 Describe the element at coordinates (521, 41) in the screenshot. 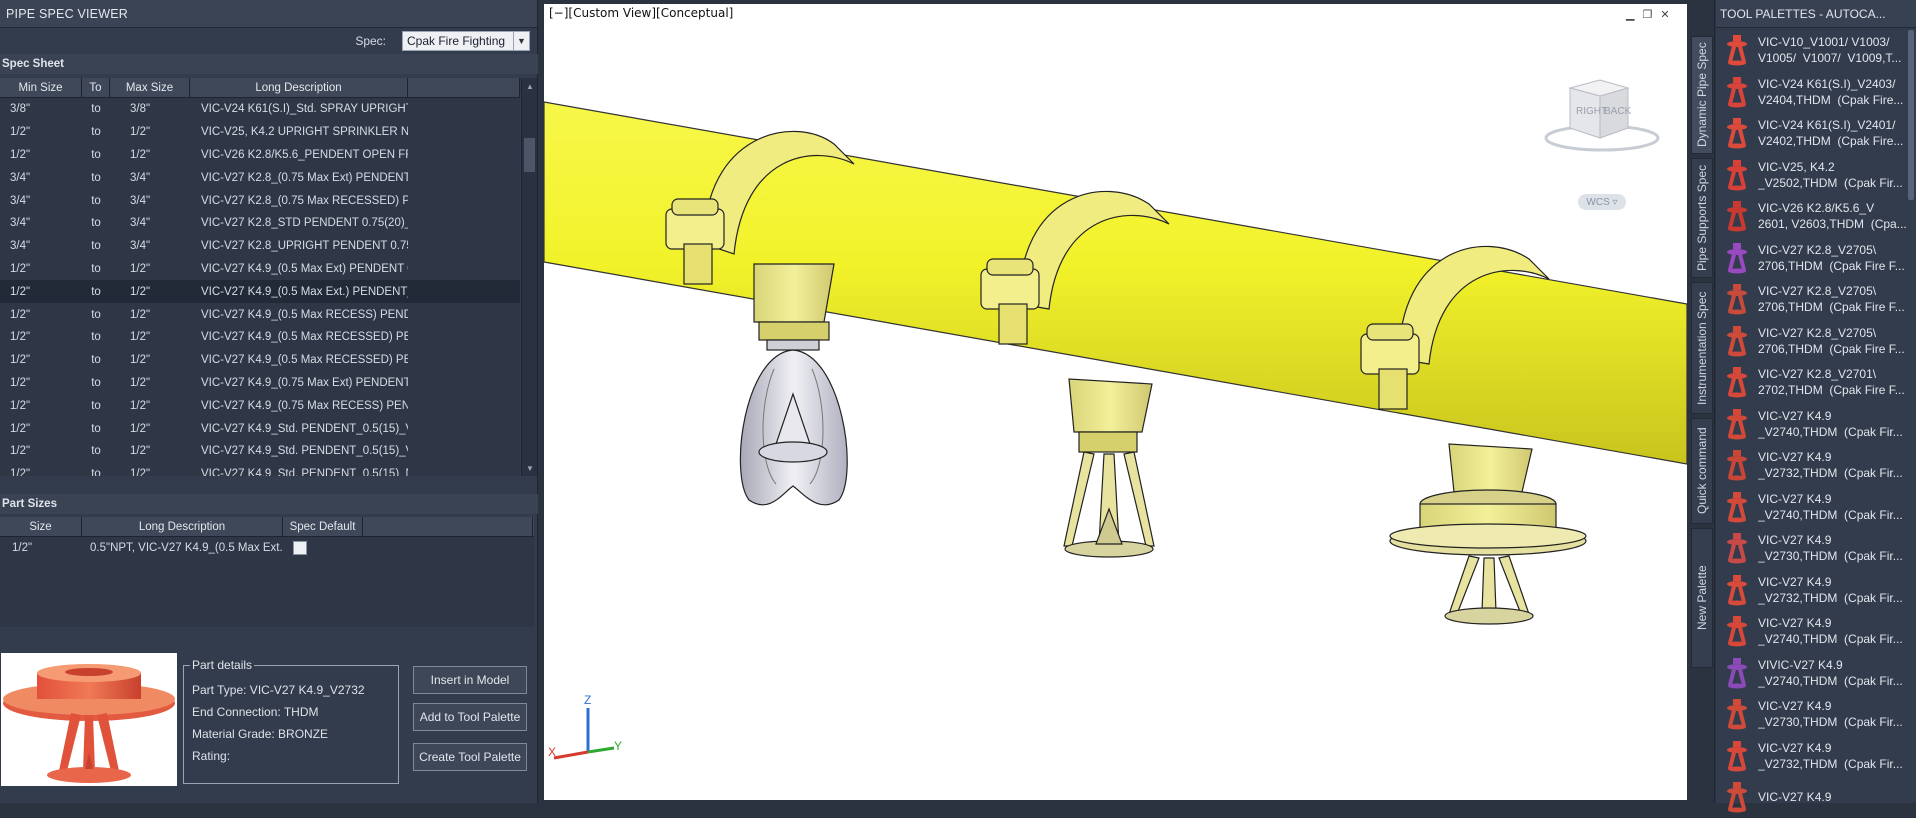

I see `chevron-down-icon: ▼` at that location.